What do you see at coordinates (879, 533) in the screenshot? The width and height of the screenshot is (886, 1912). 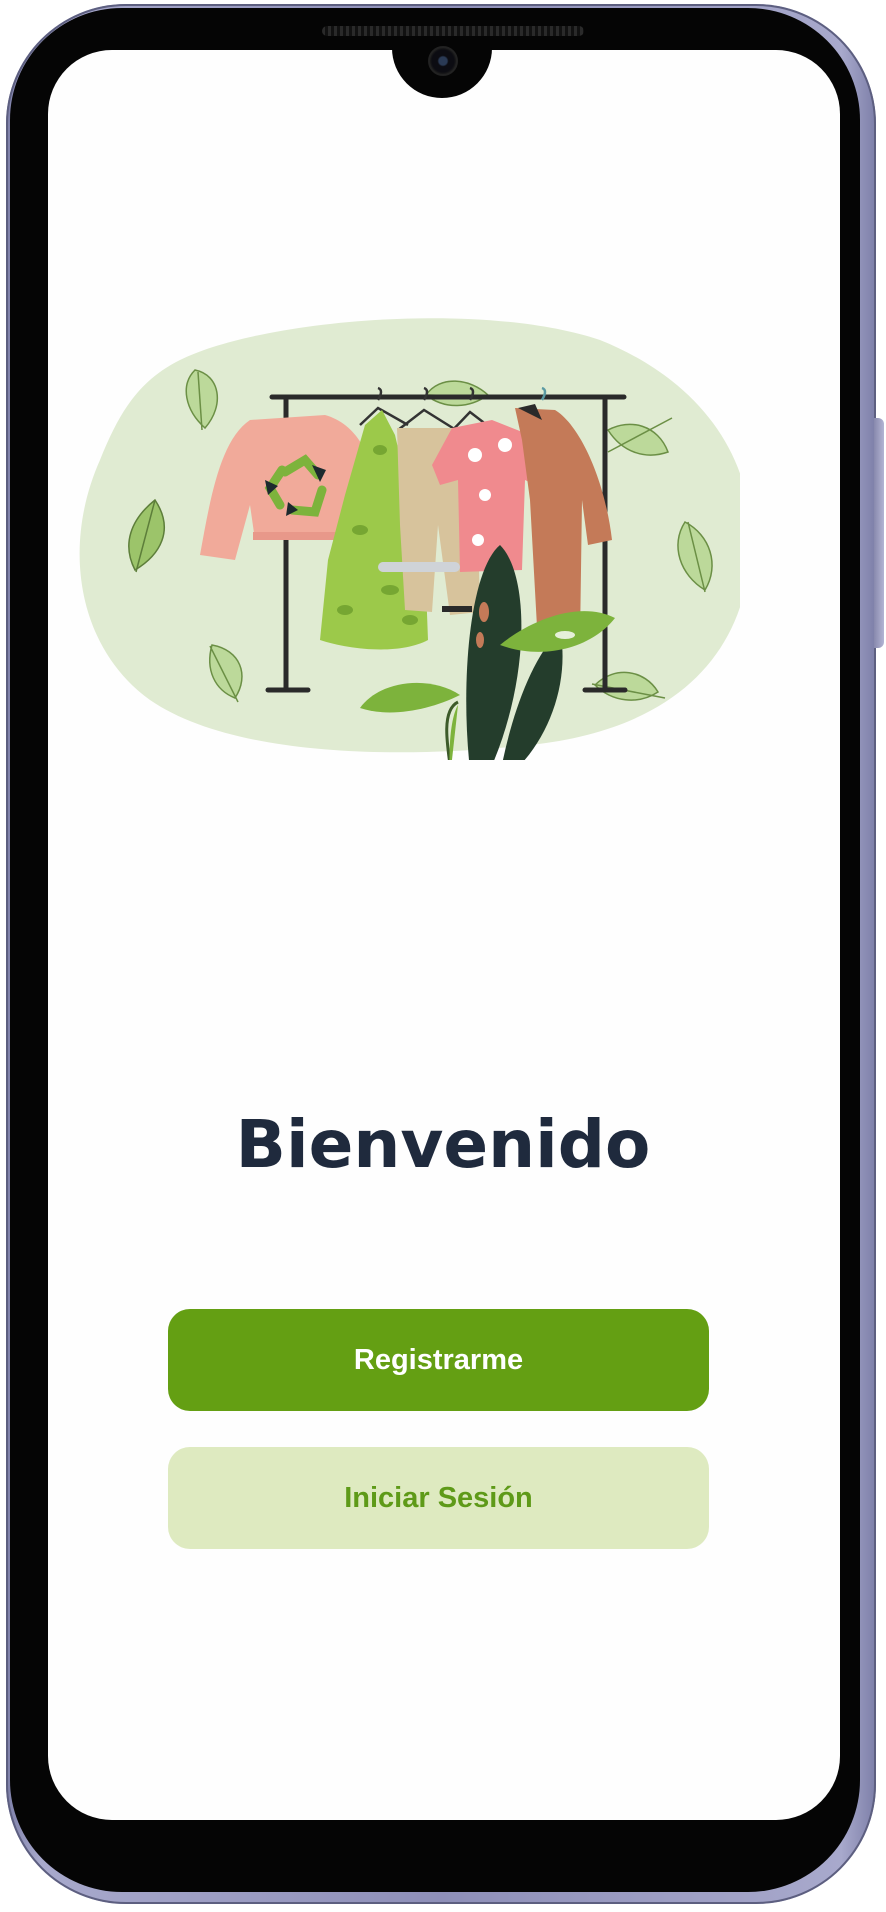 I see `phone-side-button` at bounding box center [879, 533].